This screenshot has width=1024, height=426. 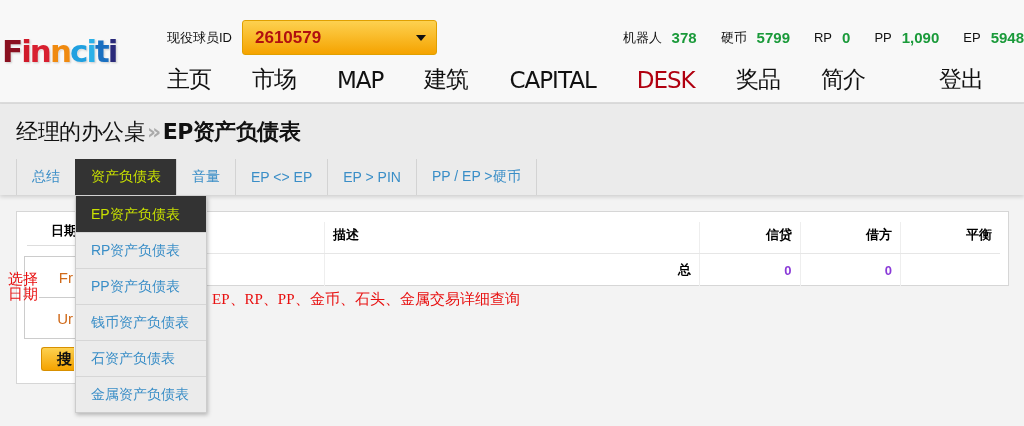 What do you see at coordinates (750, 238) in the screenshot?
I see `column-header: 信贷` at bounding box center [750, 238].